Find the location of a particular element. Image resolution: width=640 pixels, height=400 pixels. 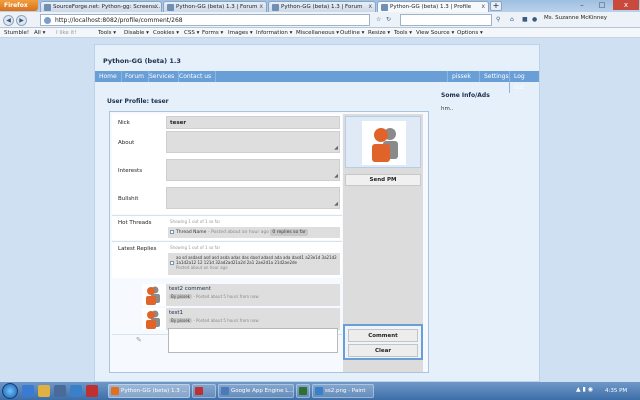

toolbar-item: Outline ▾ is located at coordinates (352, 33).